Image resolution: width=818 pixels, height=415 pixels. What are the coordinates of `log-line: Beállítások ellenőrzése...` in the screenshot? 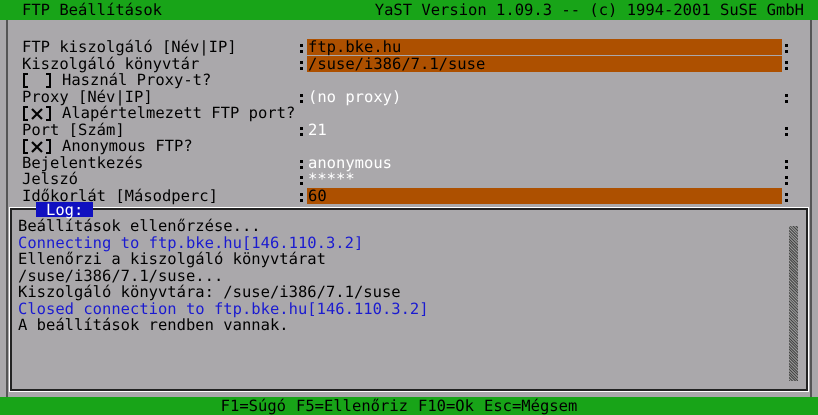 It's located at (140, 226).